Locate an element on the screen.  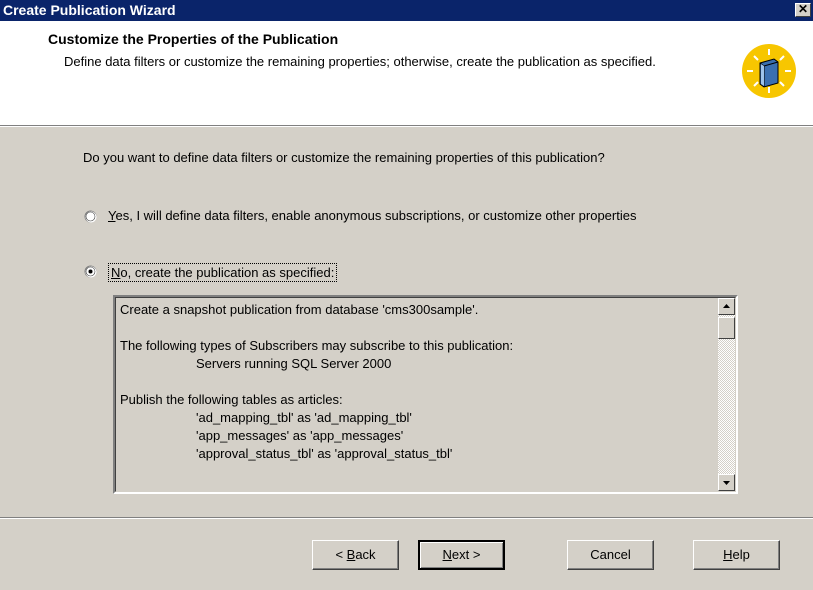
scroll-up-button is located at coordinates (726, 306).